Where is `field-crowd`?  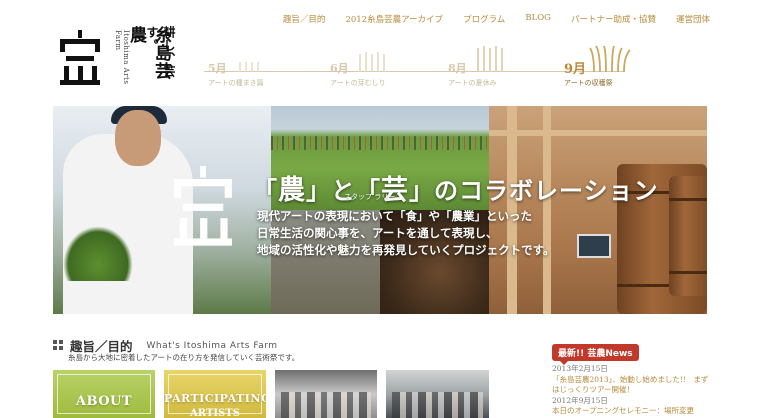 field-crowd is located at coordinates (380, 143).